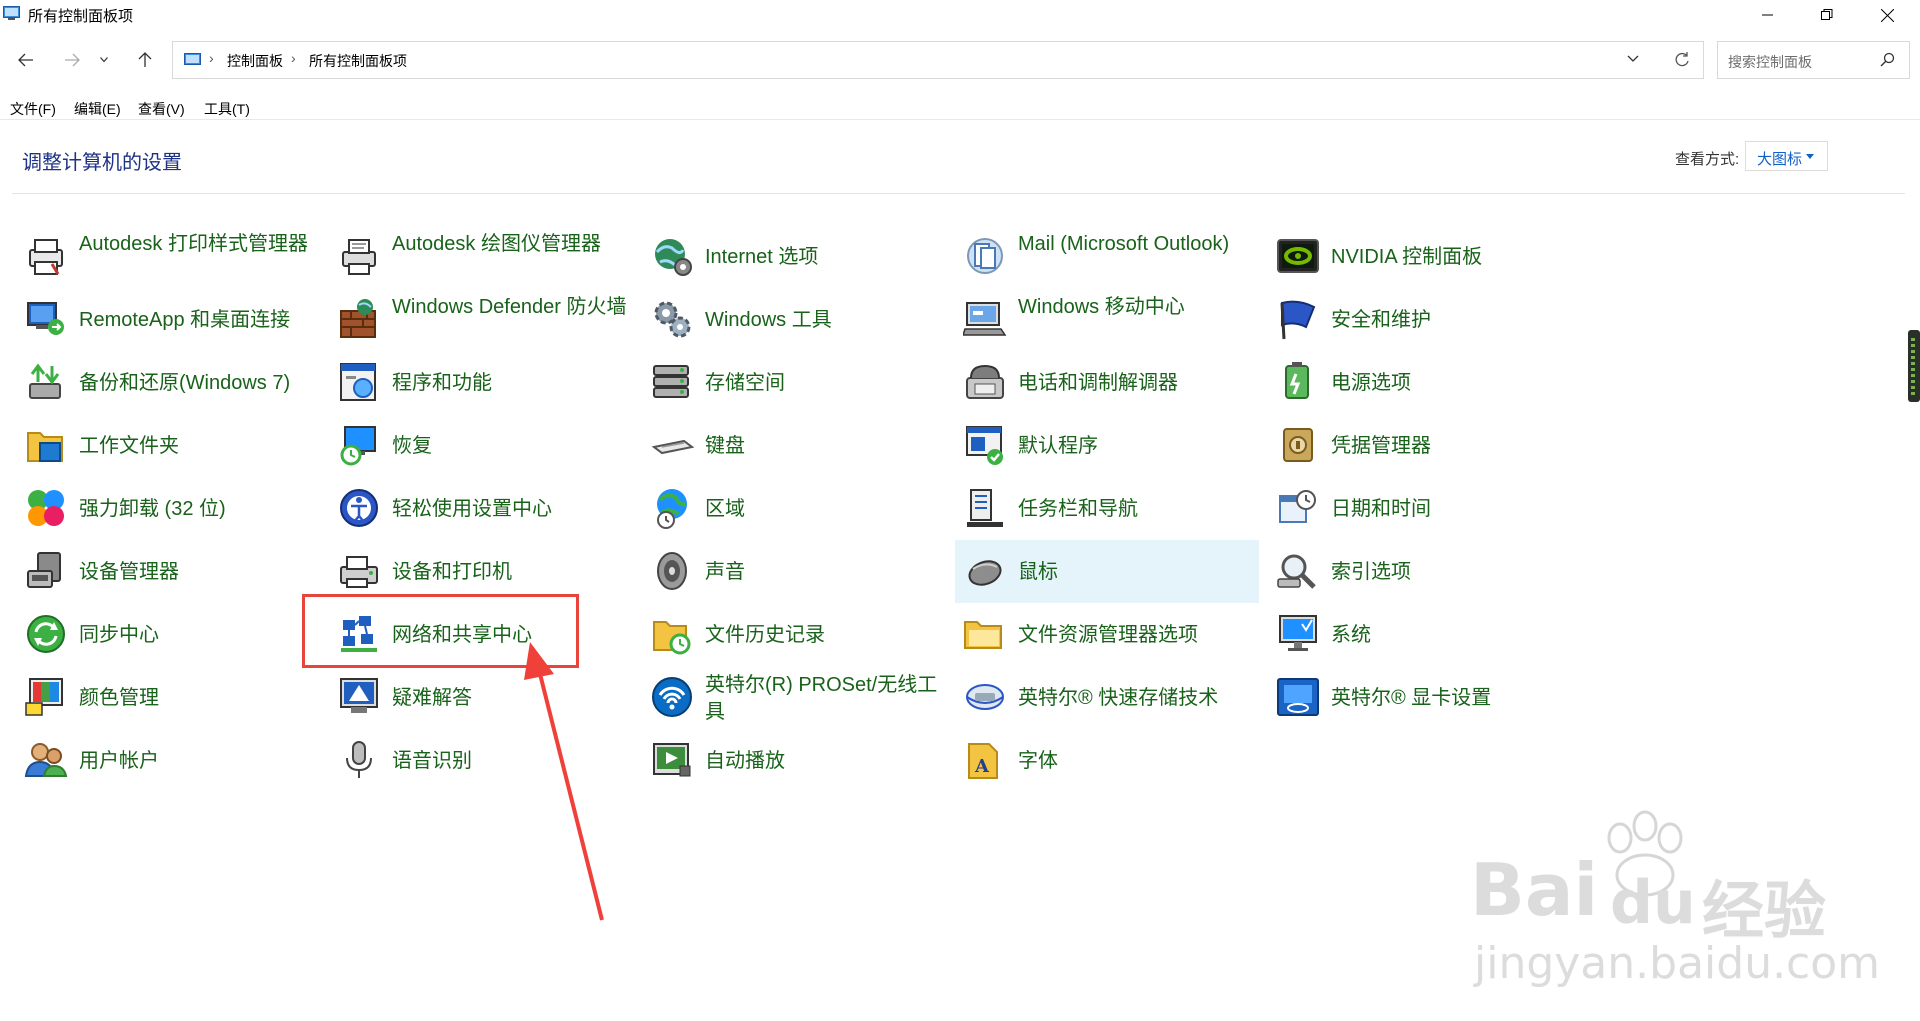 Image resolution: width=1920 pixels, height=1021 pixels. What do you see at coordinates (1534, 890) in the screenshot?
I see `watermark-brand: Bai` at bounding box center [1534, 890].